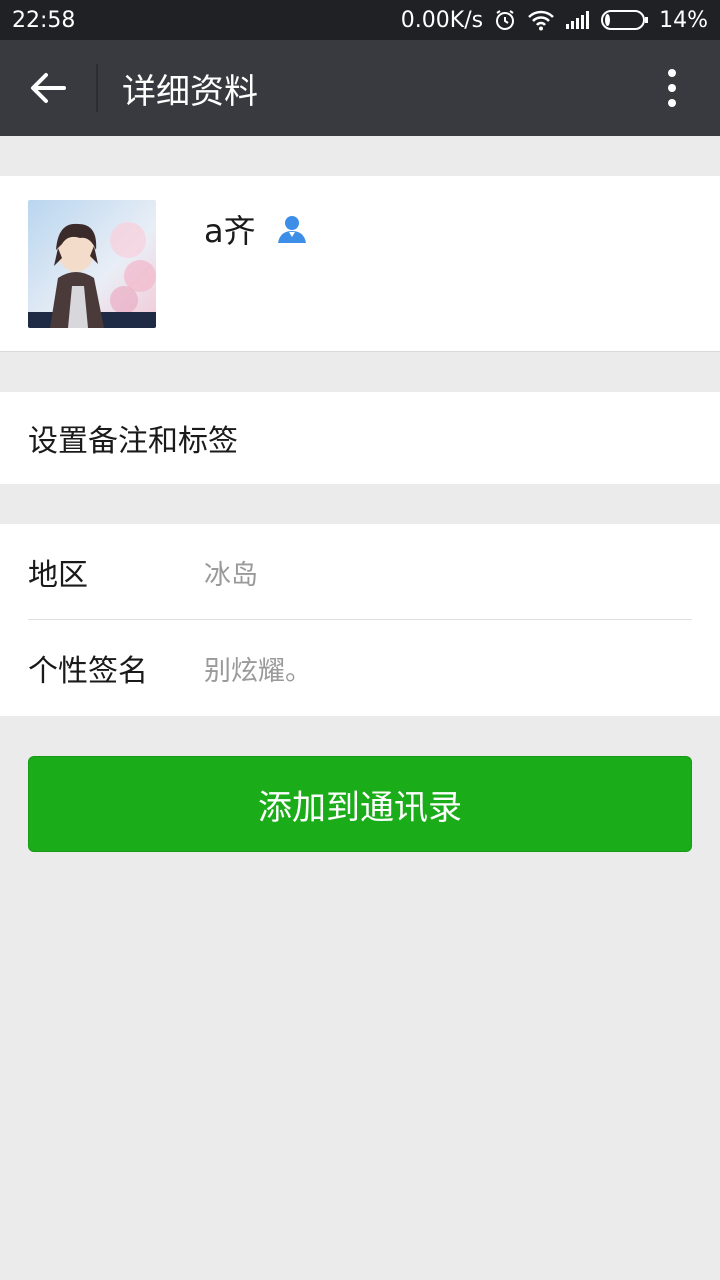 The image size is (720, 1280). I want to click on status-time: 22:58, so click(44, 20).